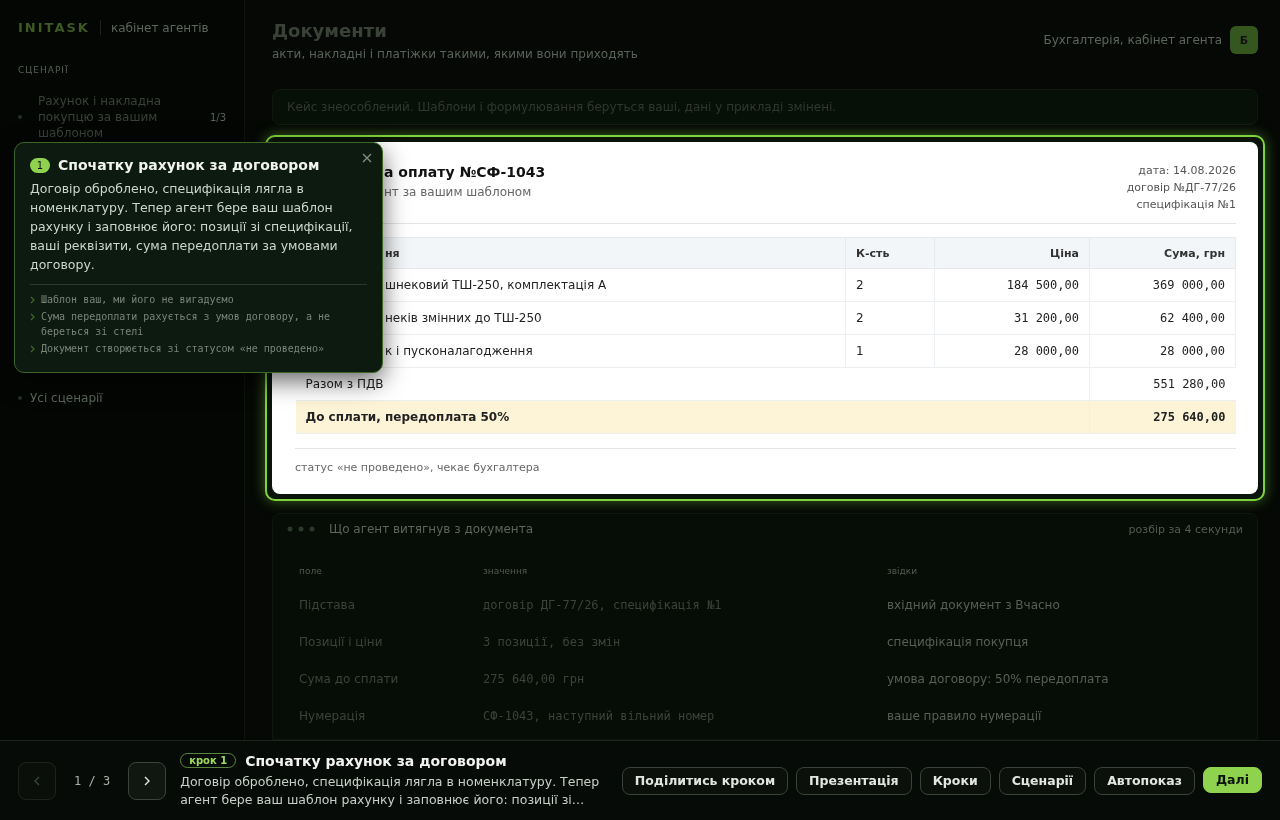 This screenshot has height=820, width=1280. Describe the element at coordinates (552, 642) in the screenshot. I see `table-cell-text: 3 позиції, без змін` at that location.